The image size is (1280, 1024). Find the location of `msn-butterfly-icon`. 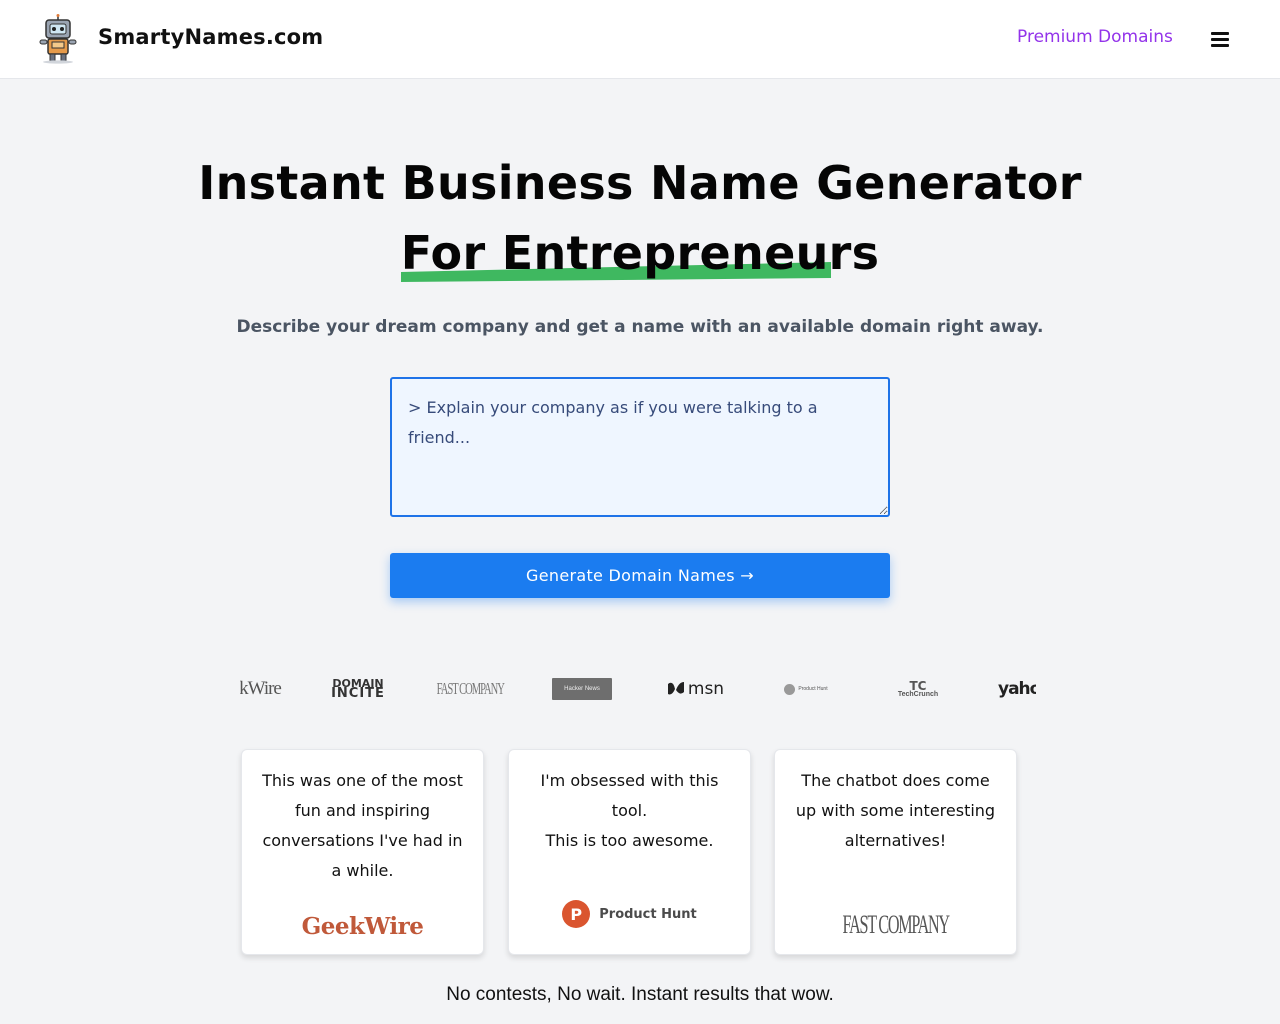

msn-butterfly-icon is located at coordinates (675, 688).